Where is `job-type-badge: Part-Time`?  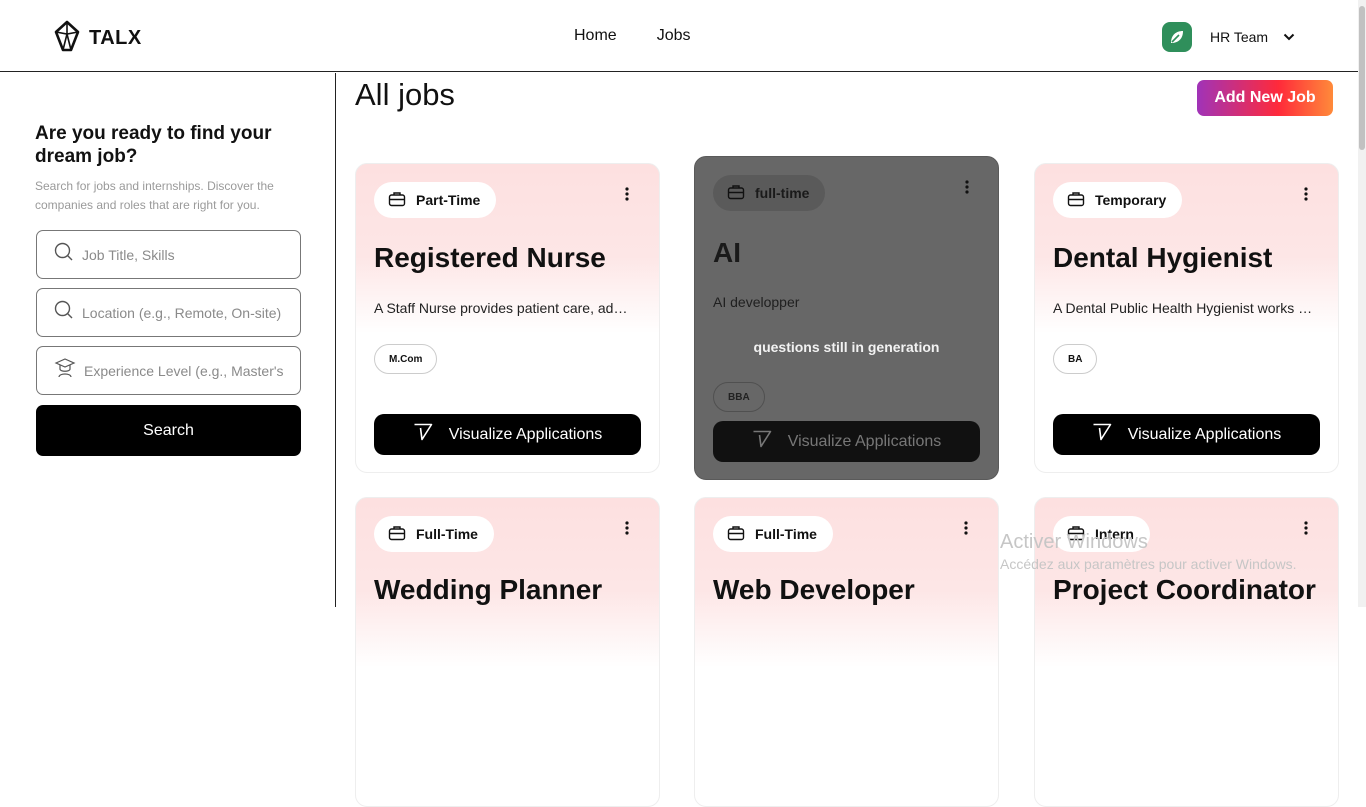
job-type-badge: Part-Time is located at coordinates (435, 200).